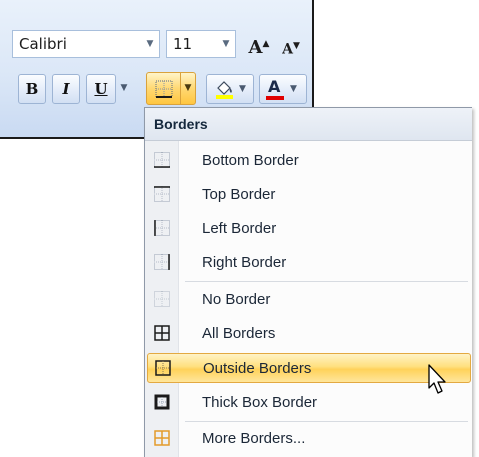  I want to click on menu-item-label: Bottom Border, so click(250, 160).